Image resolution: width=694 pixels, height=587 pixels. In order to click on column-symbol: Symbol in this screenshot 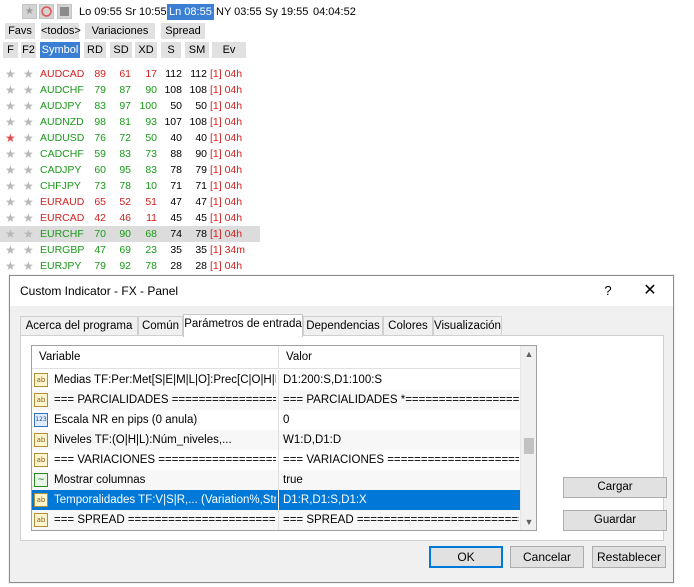, I will do `click(60, 50)`.